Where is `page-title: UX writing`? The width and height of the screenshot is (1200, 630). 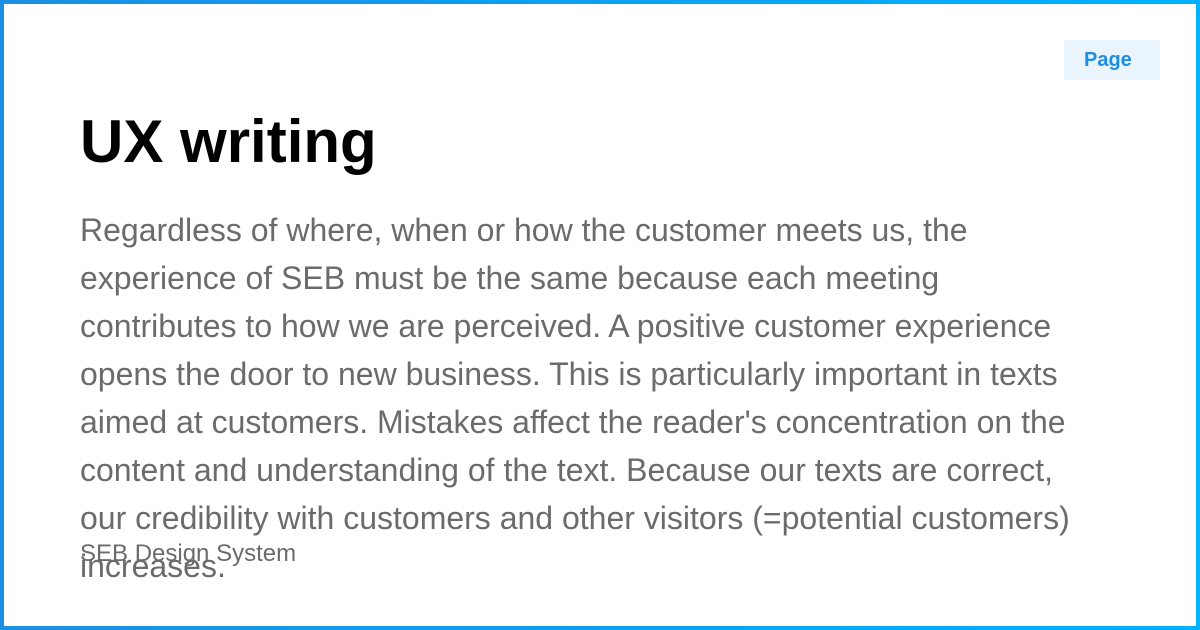
page-title: UX writing is located at coordinates (228, 141).